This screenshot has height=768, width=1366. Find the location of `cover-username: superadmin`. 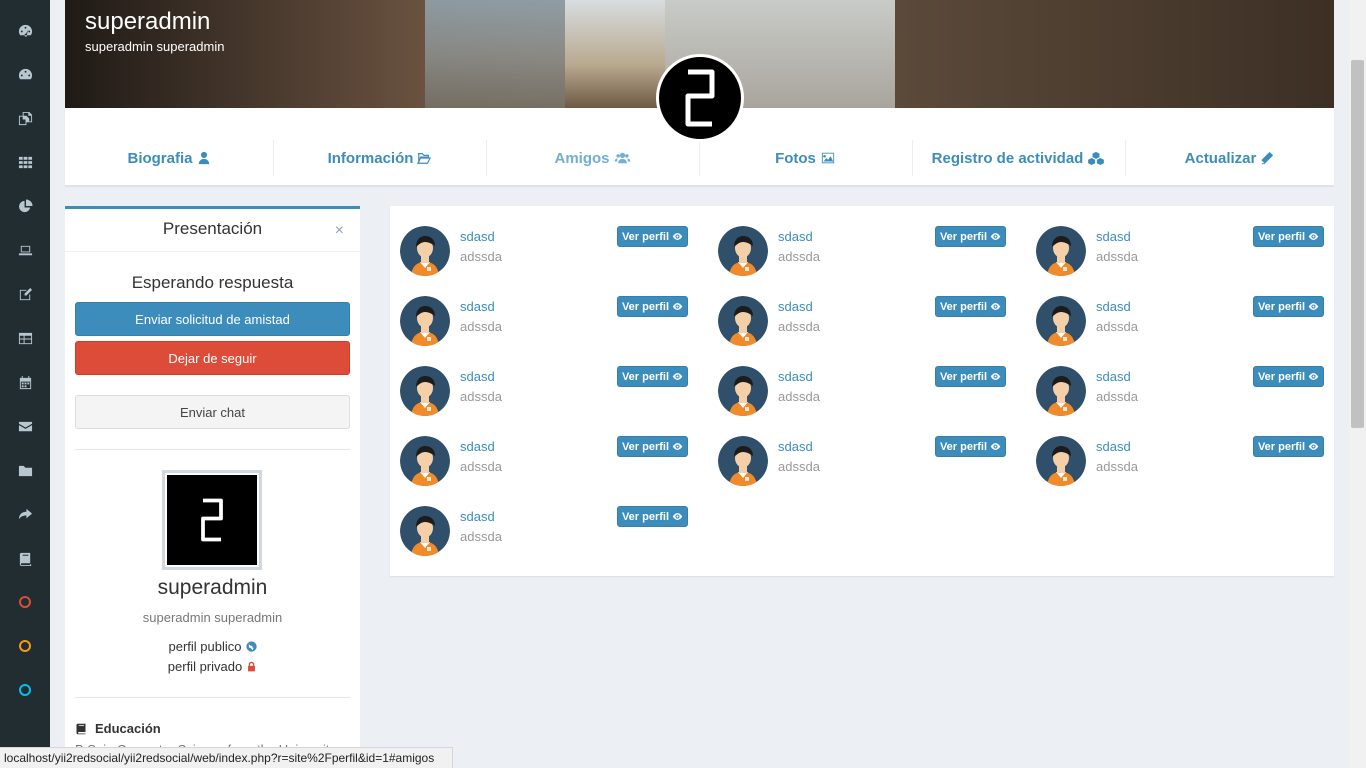

cover-username: superadmin is located at coordinates (148, 21).